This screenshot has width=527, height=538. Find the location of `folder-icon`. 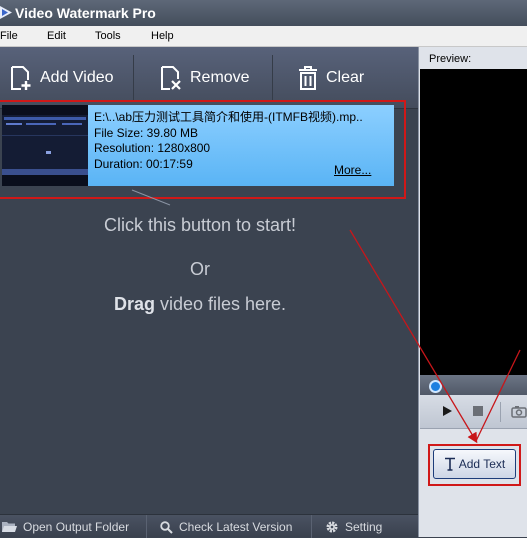

folder-icon is located at coordinates (9, 527).